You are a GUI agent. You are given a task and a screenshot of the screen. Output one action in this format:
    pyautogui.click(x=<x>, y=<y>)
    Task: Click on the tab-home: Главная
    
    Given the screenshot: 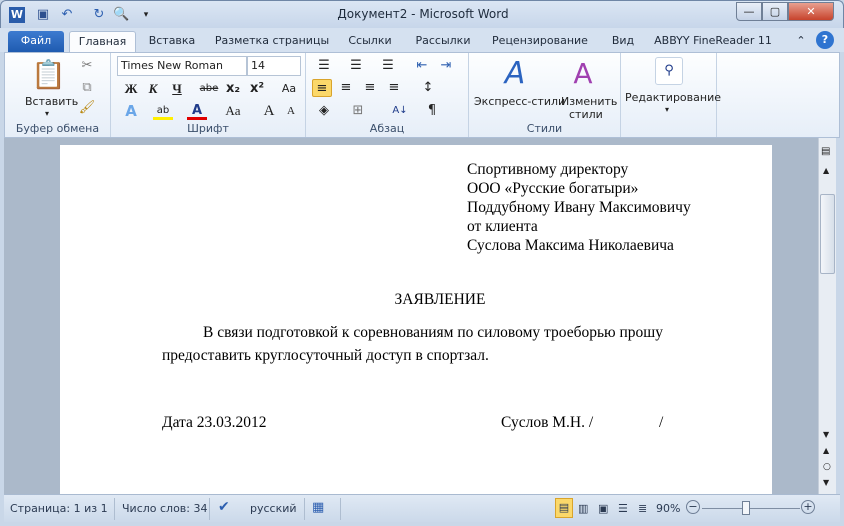 What is the action you would take?
    pyautogui.click(x=102, y=41)
    